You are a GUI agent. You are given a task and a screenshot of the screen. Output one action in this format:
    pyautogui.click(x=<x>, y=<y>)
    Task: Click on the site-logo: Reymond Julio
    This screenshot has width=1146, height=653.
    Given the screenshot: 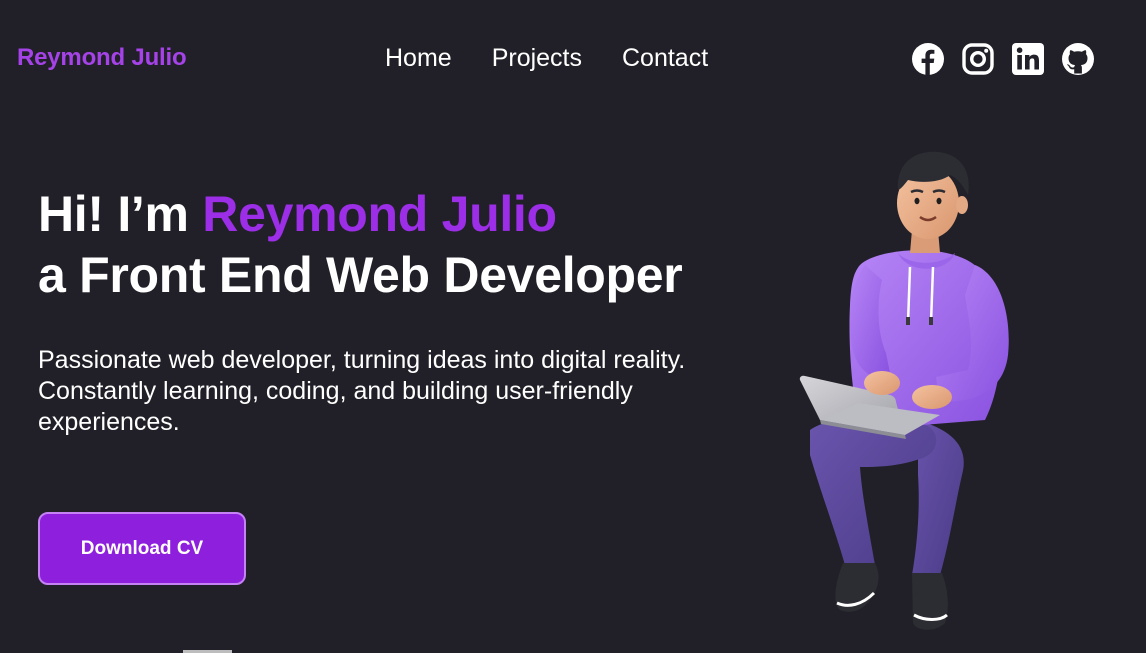 What is the action you would take?
    pyautogui.click(x=102, y=58)
    